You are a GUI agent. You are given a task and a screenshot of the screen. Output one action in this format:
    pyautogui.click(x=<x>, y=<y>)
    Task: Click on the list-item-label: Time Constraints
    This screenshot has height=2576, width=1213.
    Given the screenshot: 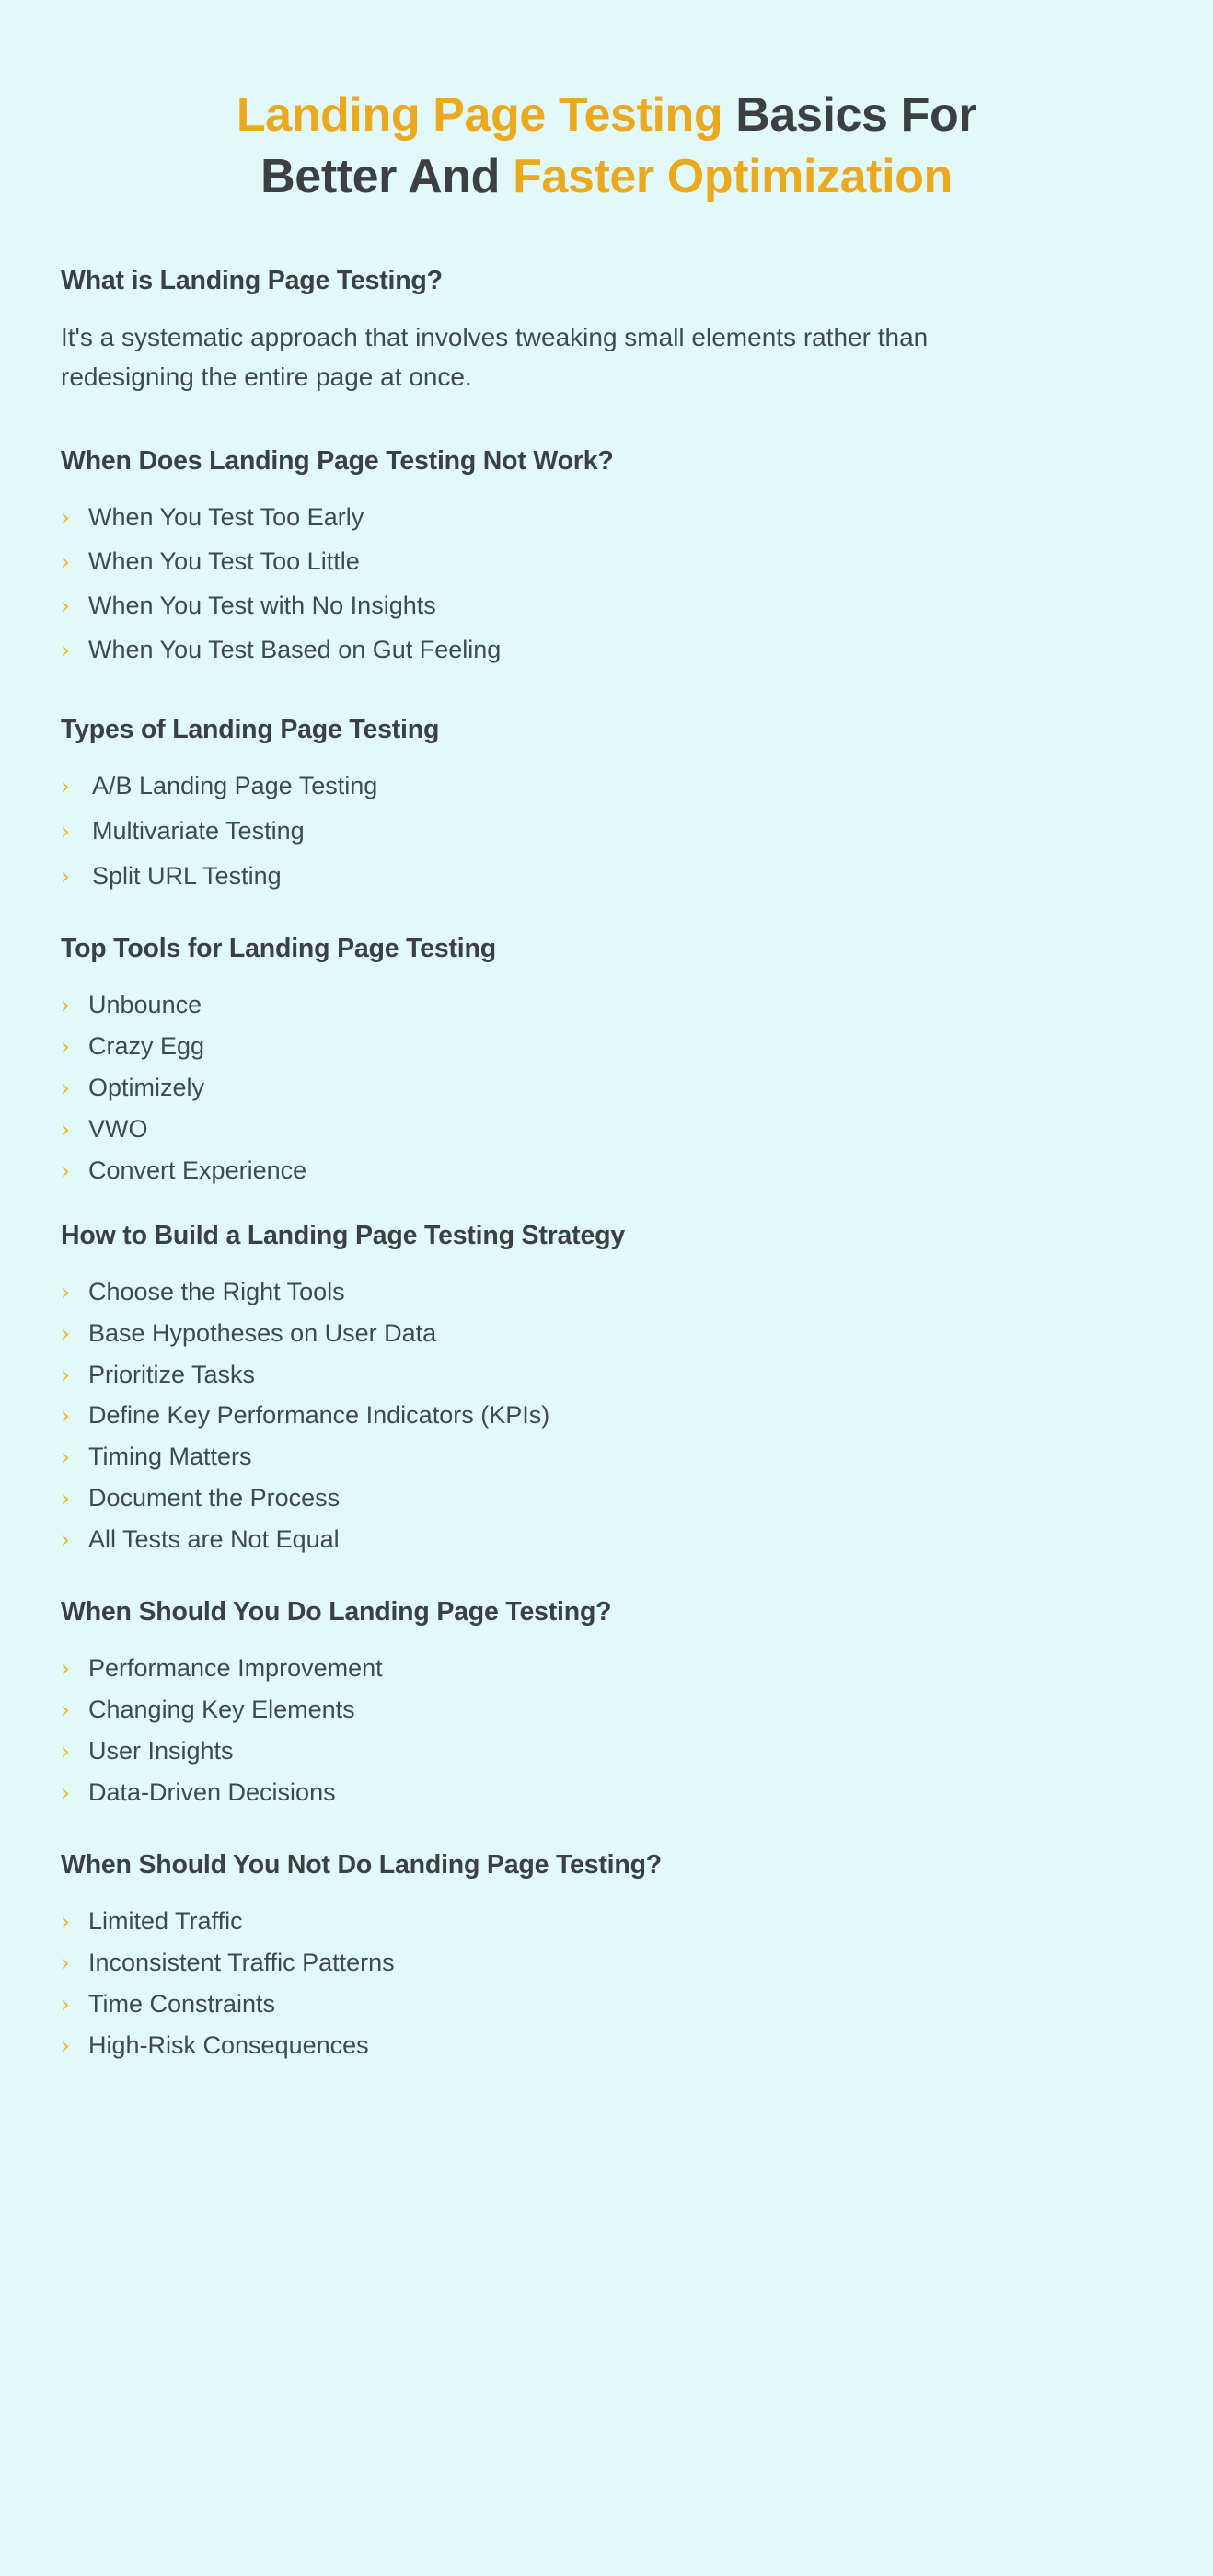 What is the action you would take?
    pyautogui.click(x=182, y=2003)
    